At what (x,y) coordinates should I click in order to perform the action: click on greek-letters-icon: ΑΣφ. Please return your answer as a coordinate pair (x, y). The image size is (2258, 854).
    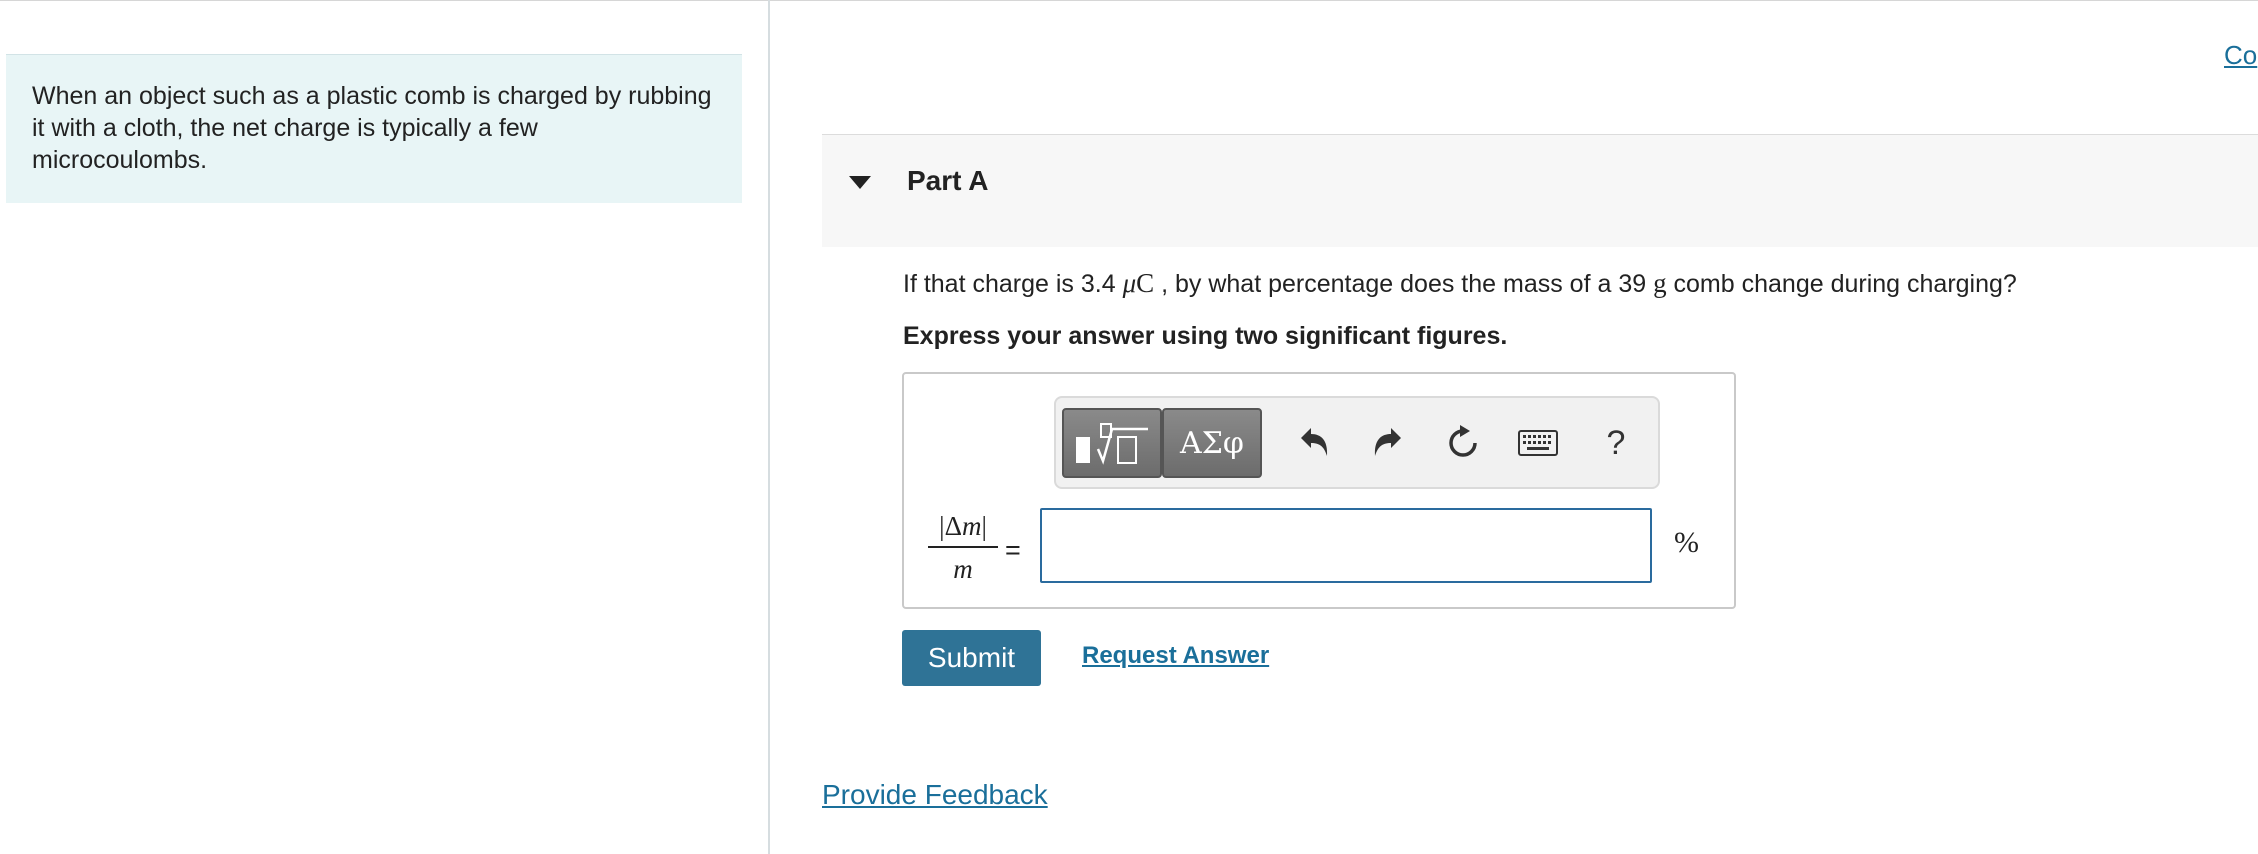
    Looking at the image, I should click on (1212, 443).